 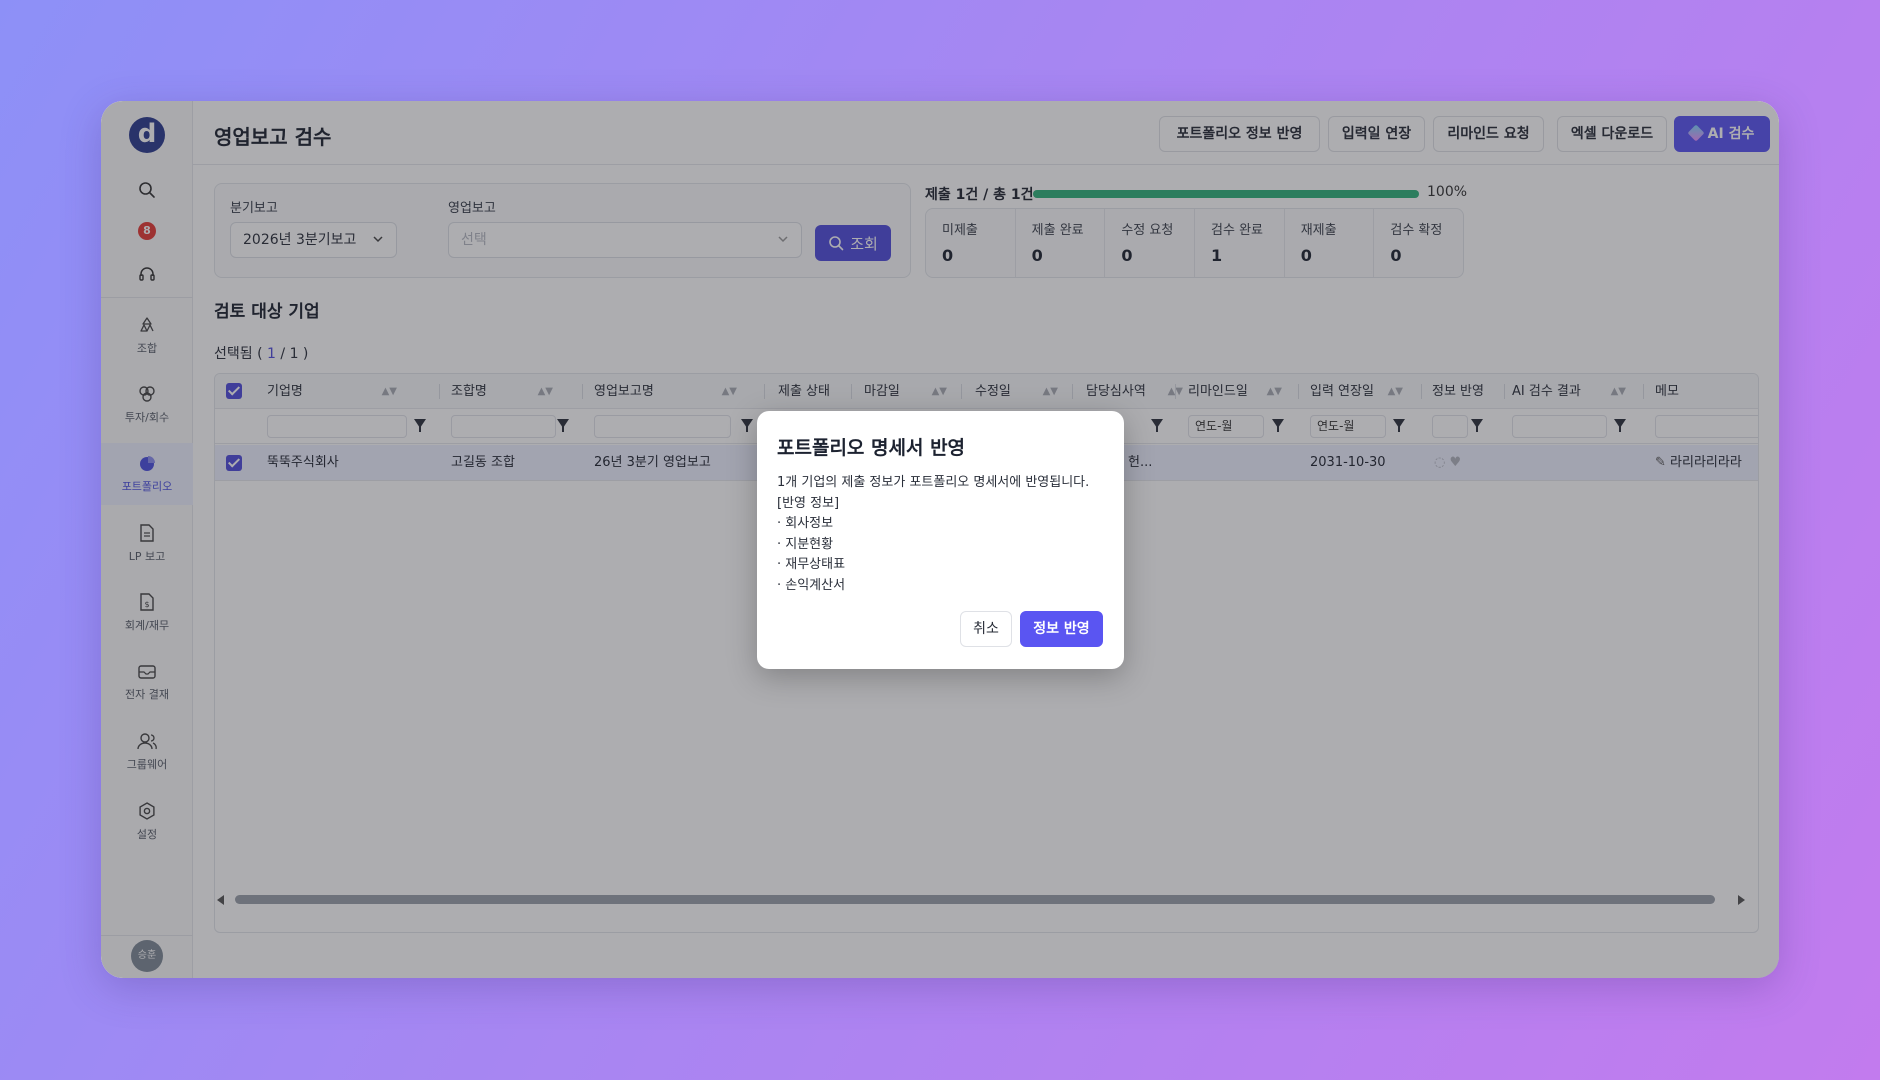 I want to click on dialog-line: · 지분현황, so click(x=805, y=544).